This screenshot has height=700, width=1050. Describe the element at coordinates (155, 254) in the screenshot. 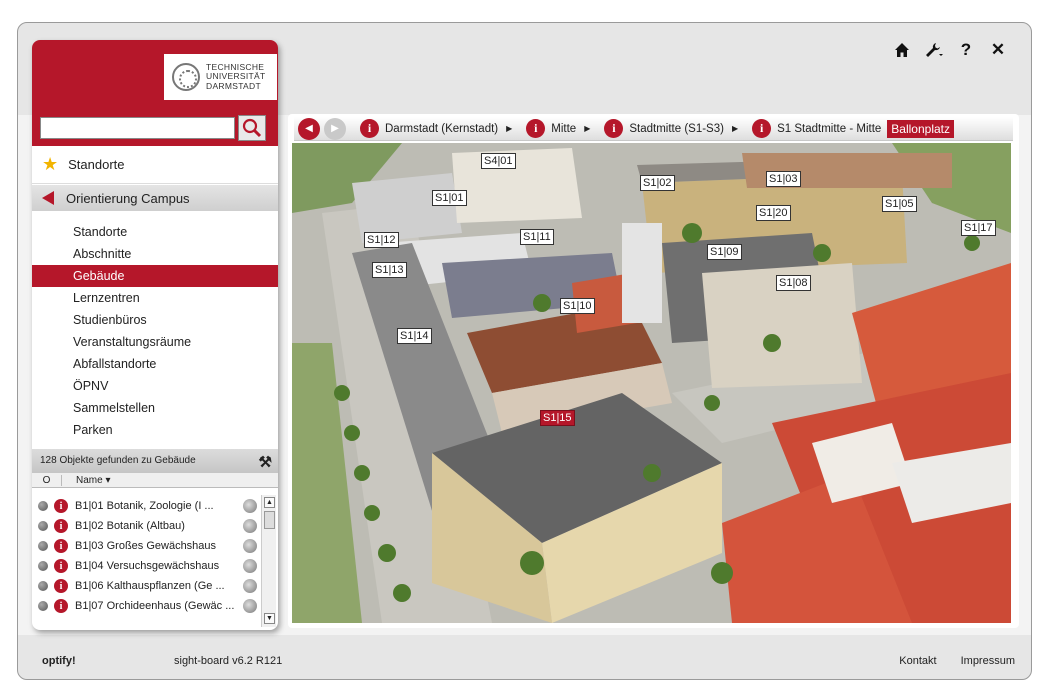

I see `category-item-abschnitte: Abschnitte` at that location.